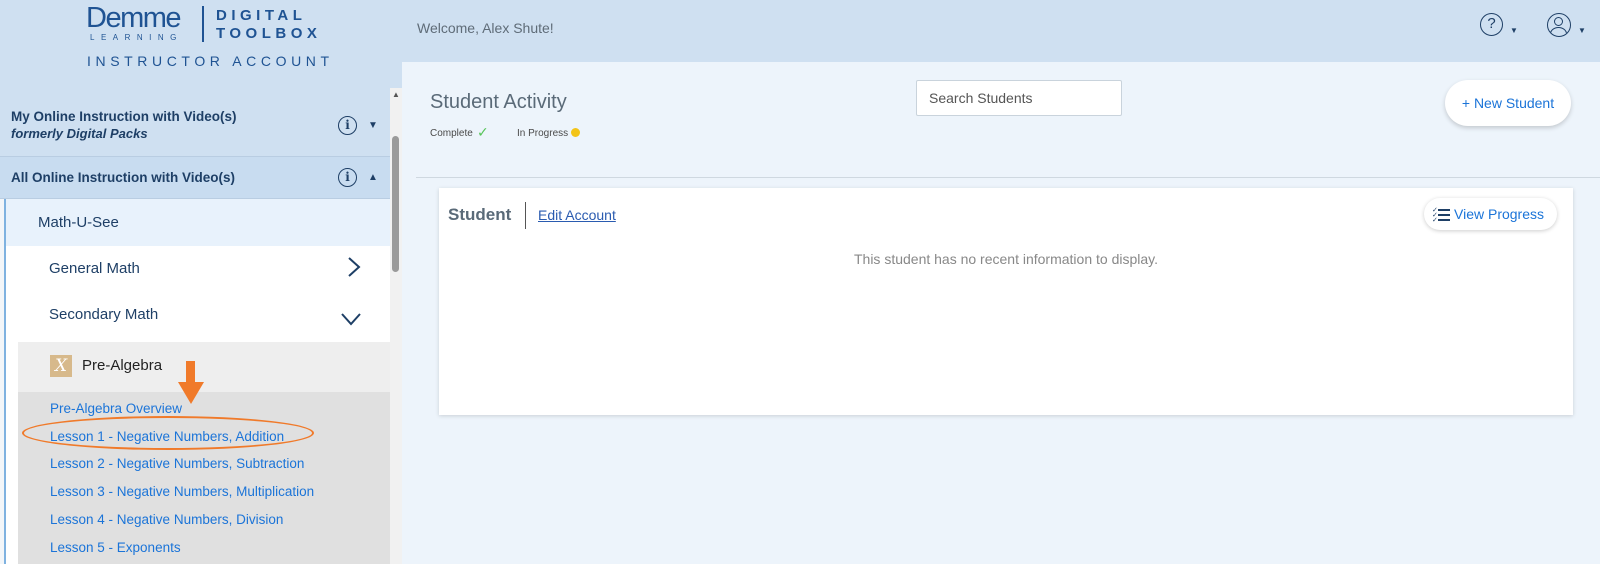 This screenshot has height=564, width=1600. Describe the element at coordinates (124, 116) in the screenshot. I see `section-title: My Online Instruction with Video(s)` at that location.